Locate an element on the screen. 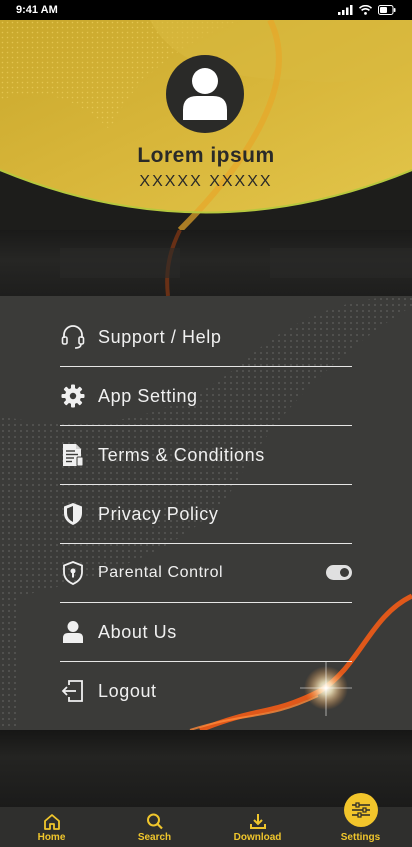 This screenshot has width=412, height=847. menu-item-app-setting: App Setting is located at coordinates (206, 396).